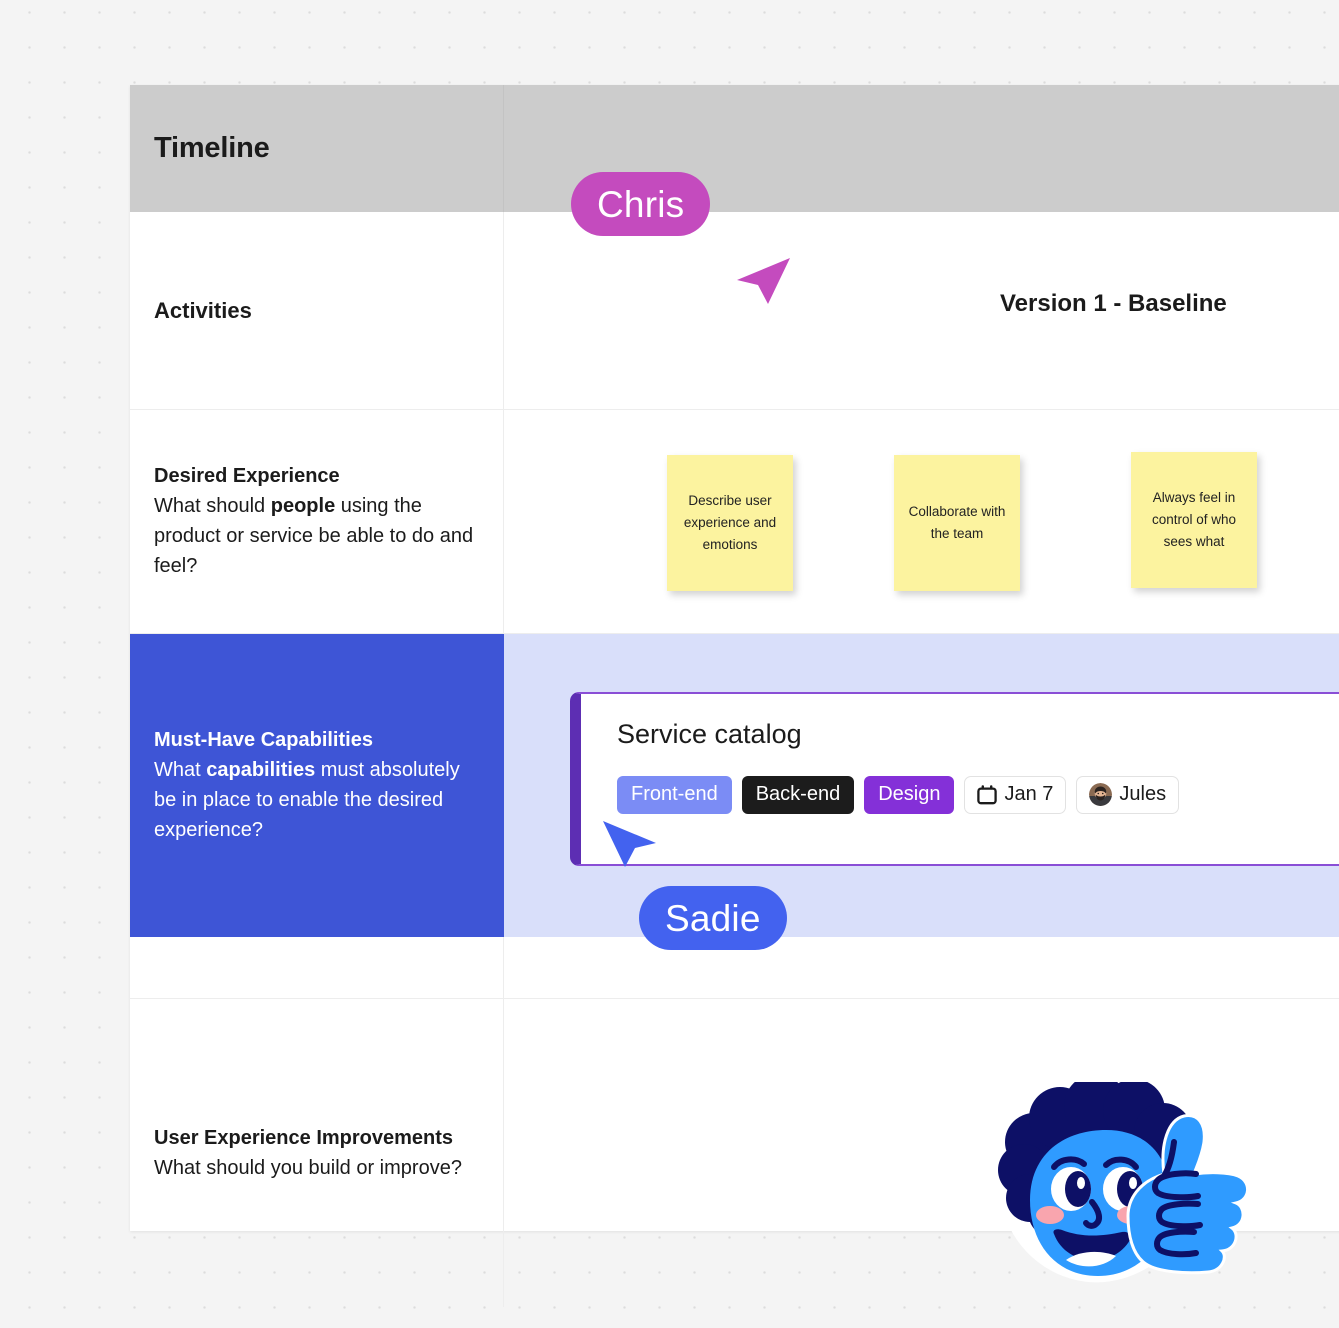 This screenshot has height=1328, width=1339. I want to click on due-date-chip: Jan 7, so click(1015, 794).